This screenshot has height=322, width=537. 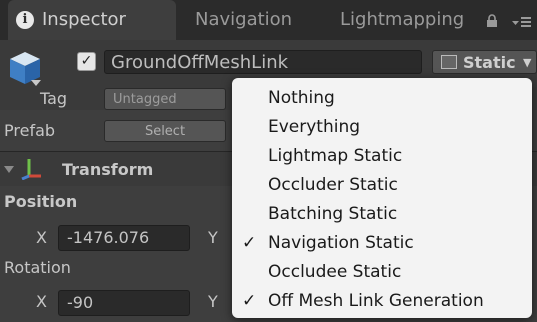 I want to click on static-dropdown-button: Static ▼, so click(x=484, y=62).